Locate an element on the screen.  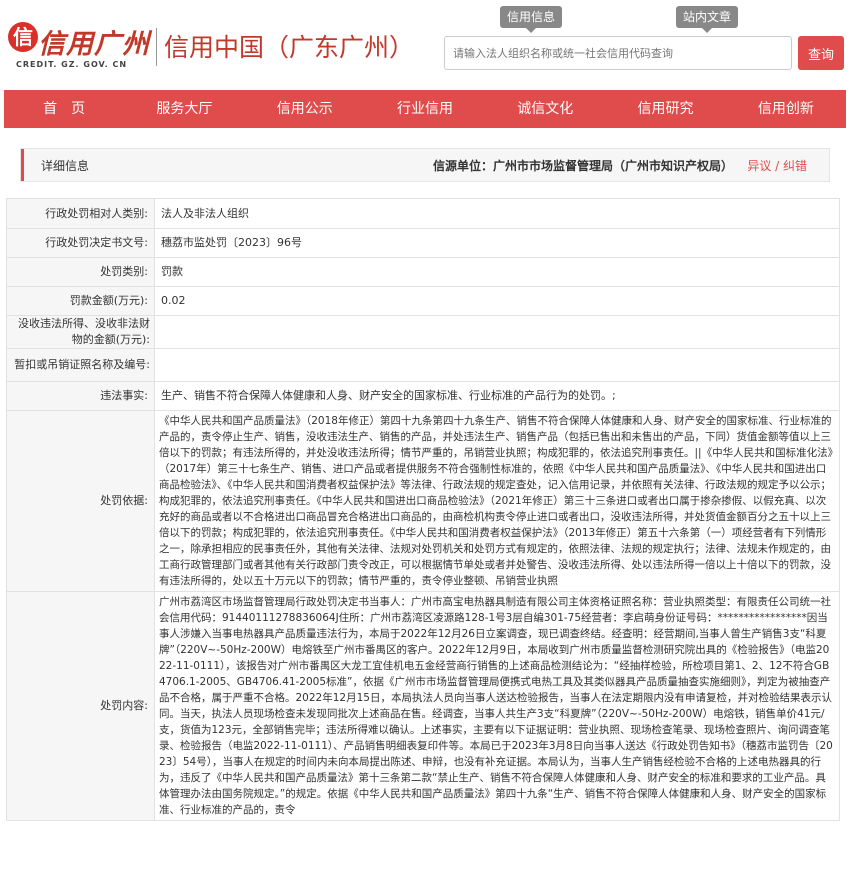
row-label: 行政处罚相对人类别: is located at coordinates (80, 213).